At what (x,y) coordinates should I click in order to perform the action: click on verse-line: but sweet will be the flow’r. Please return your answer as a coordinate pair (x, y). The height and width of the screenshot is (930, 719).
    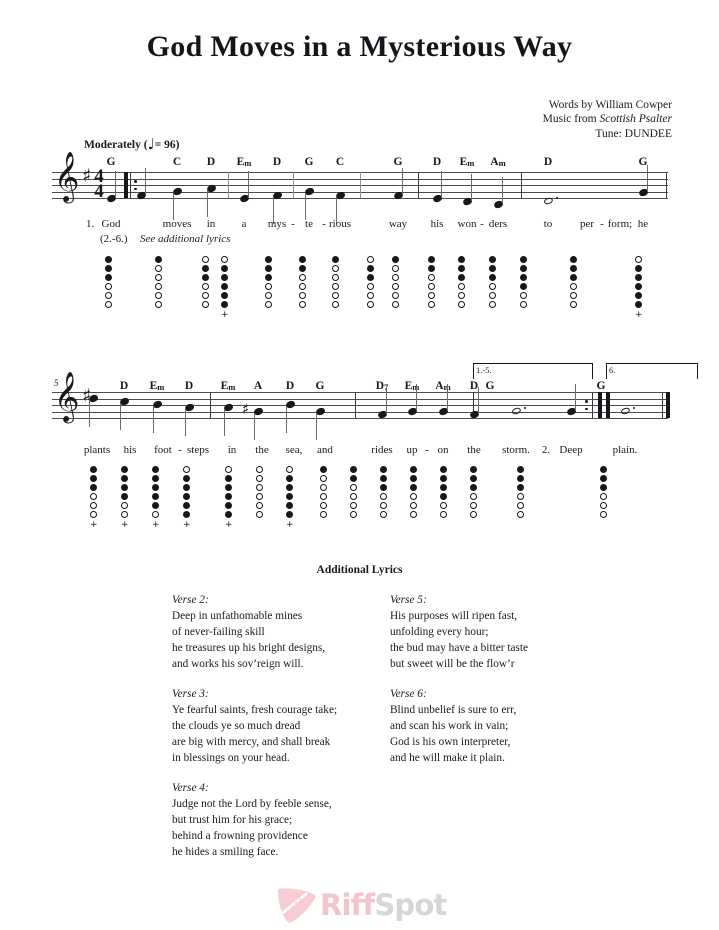
    Looking at the image, I should click on (452, 664).